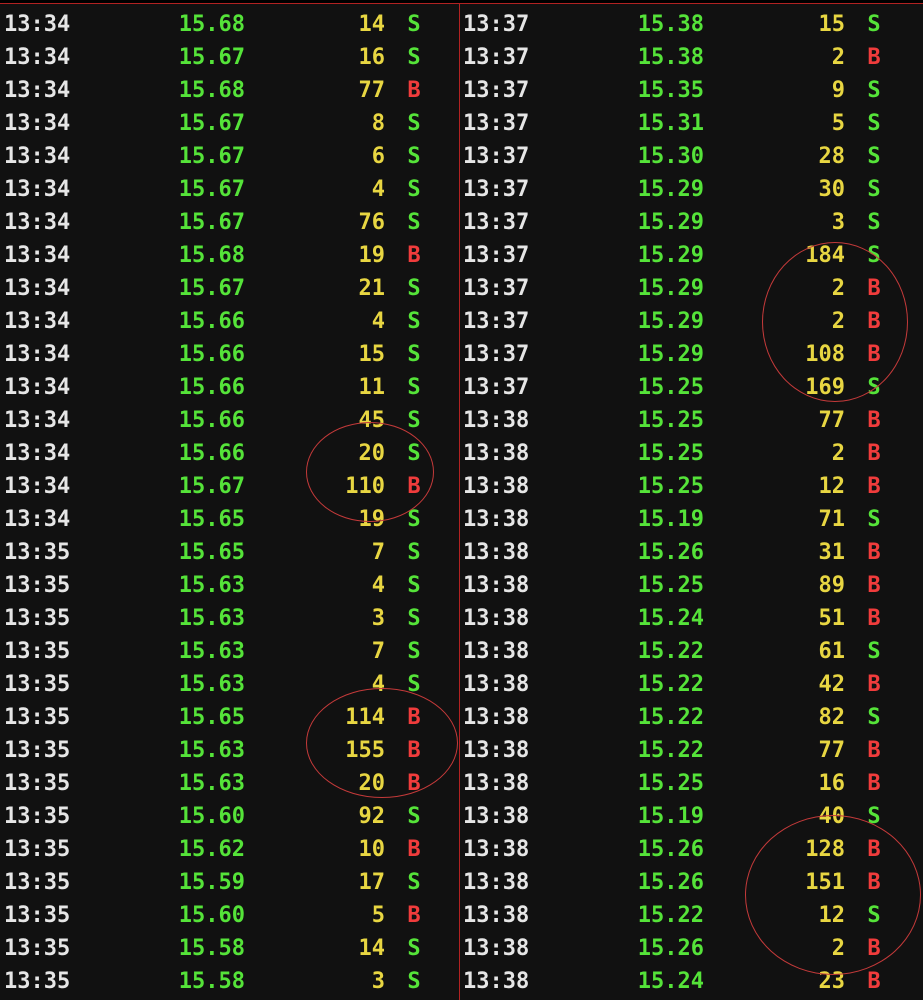  Describe the element at coordinates (691, 354) in the screenshot. I see `trade-row: 13:37 15.29 108 B` at that location.